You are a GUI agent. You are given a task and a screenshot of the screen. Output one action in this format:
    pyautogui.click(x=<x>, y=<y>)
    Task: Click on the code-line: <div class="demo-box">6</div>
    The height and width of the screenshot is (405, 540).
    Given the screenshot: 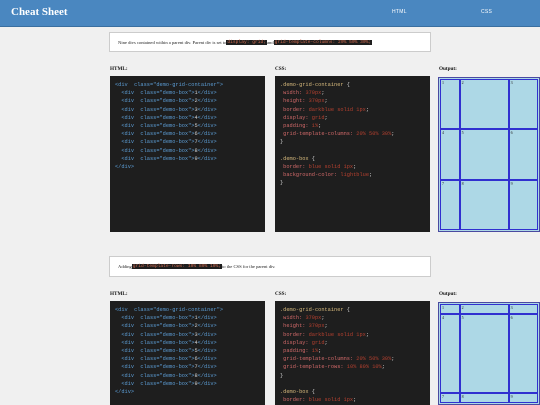 What is the action you would take?
    pyautogui.click(x=190, y=359)
    